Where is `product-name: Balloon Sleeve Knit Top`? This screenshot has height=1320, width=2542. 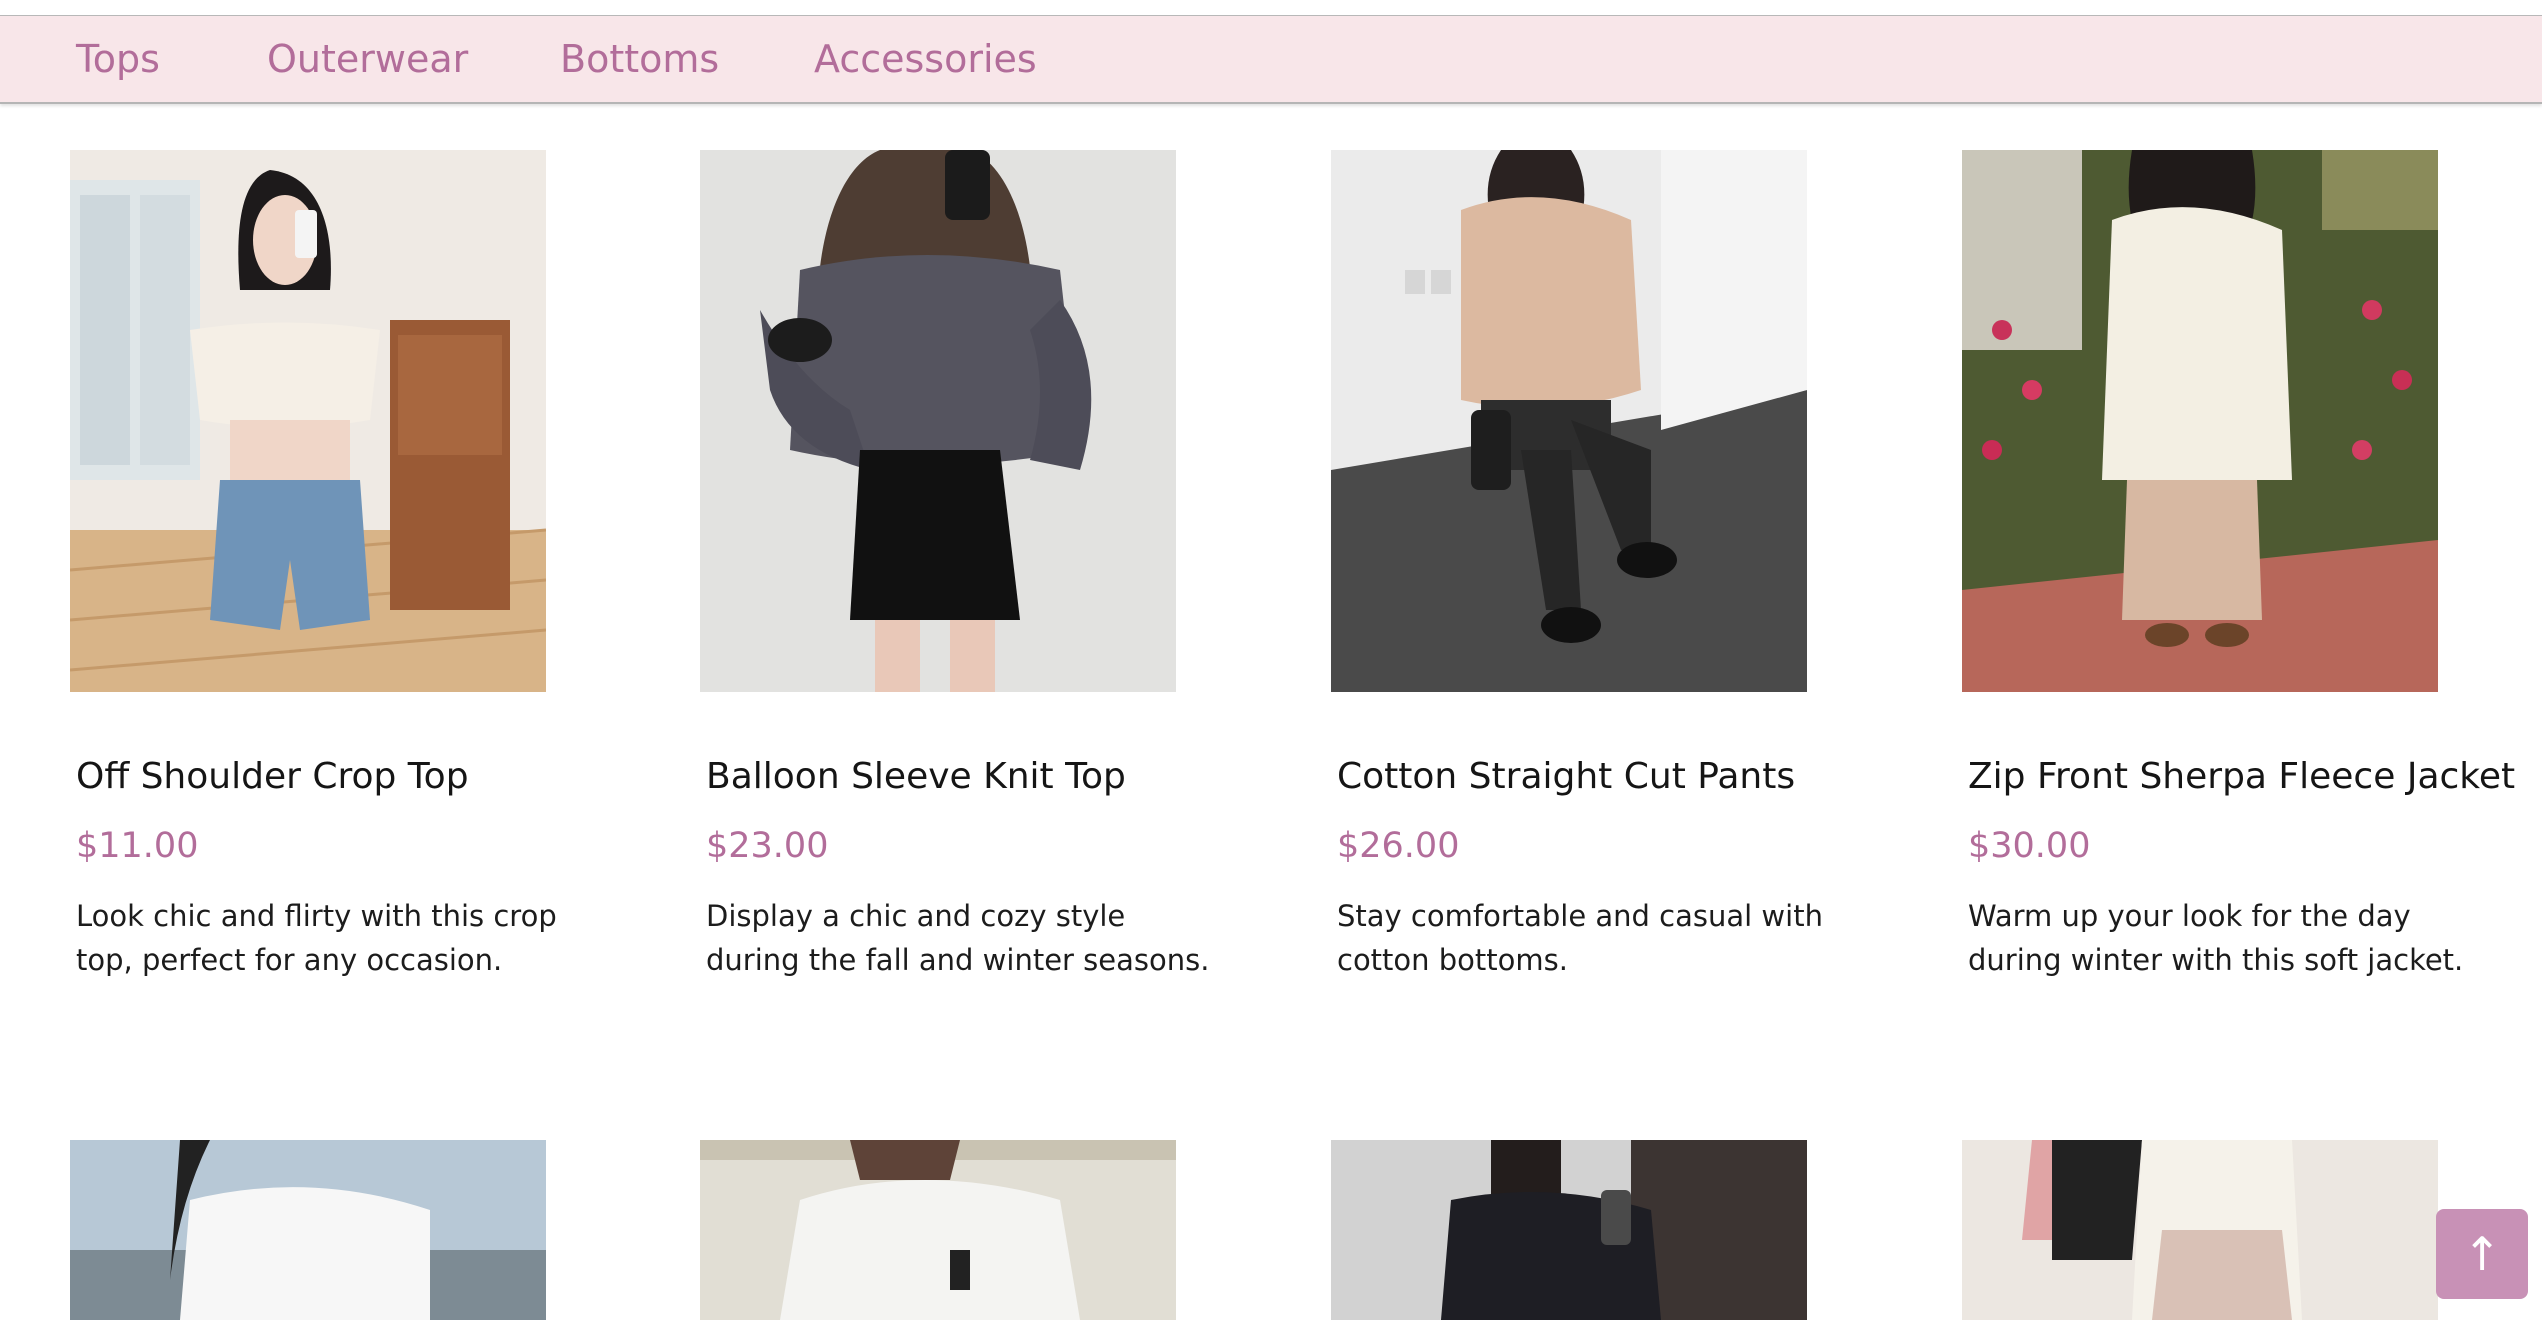
product-name: Balloon Sleeve Knit Top is located at coordinates (916, 776).